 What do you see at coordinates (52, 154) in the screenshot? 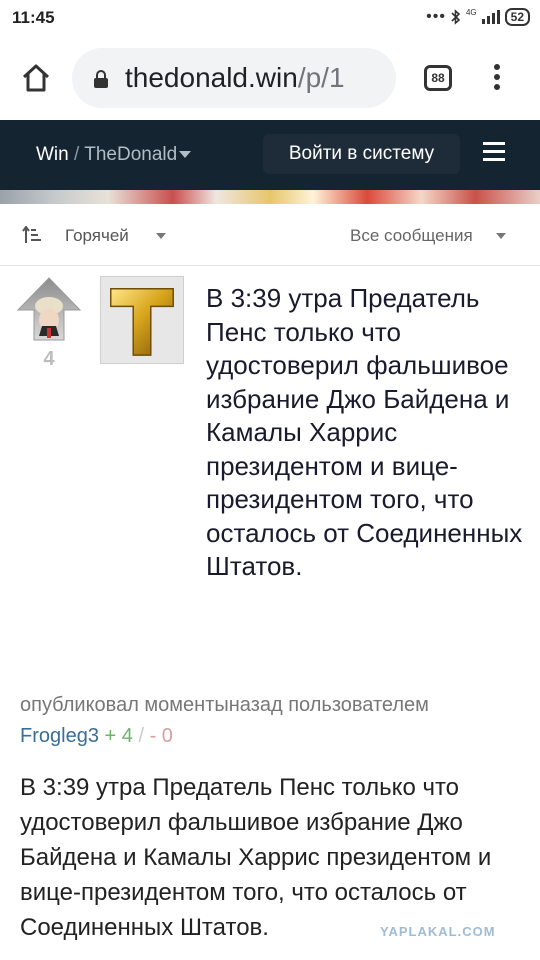
I see `brand-name: Win` at bounding box center [52, 154].